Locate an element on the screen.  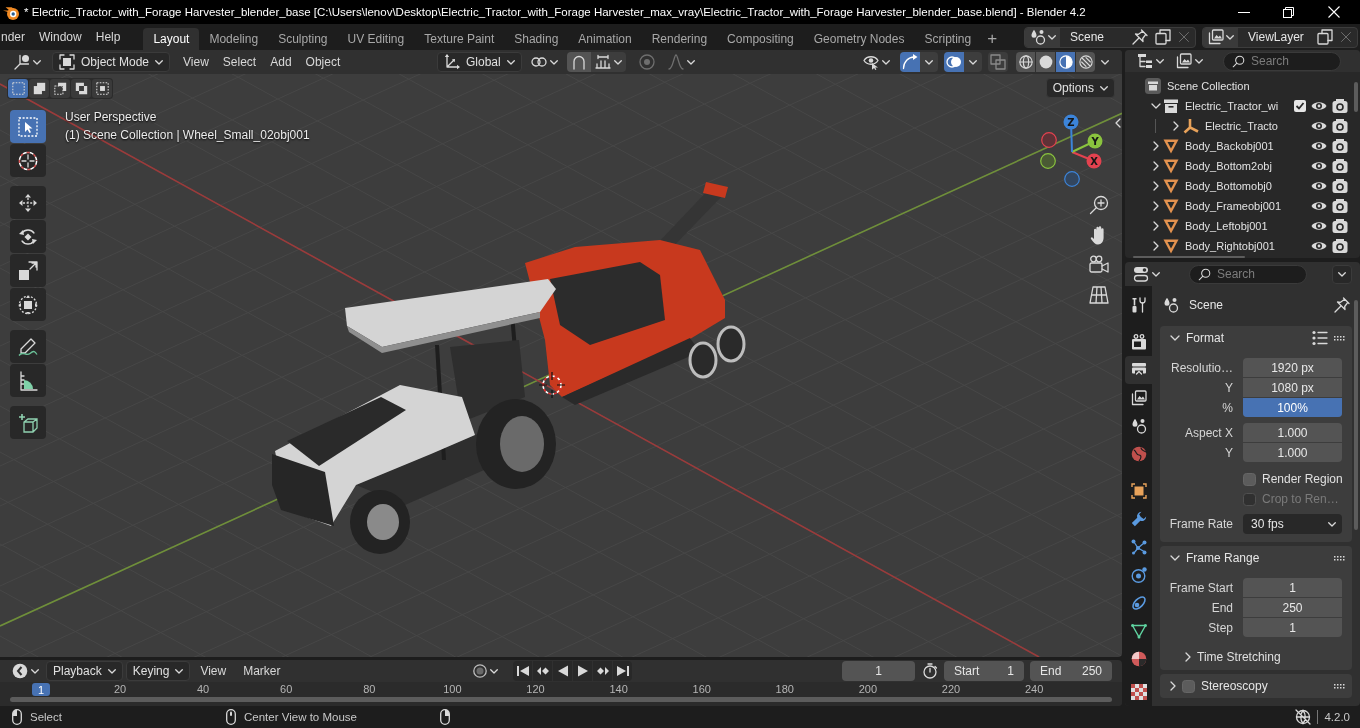
outliner-item-name: Body_Frameobj001 is located at coordinates (1233, 206).